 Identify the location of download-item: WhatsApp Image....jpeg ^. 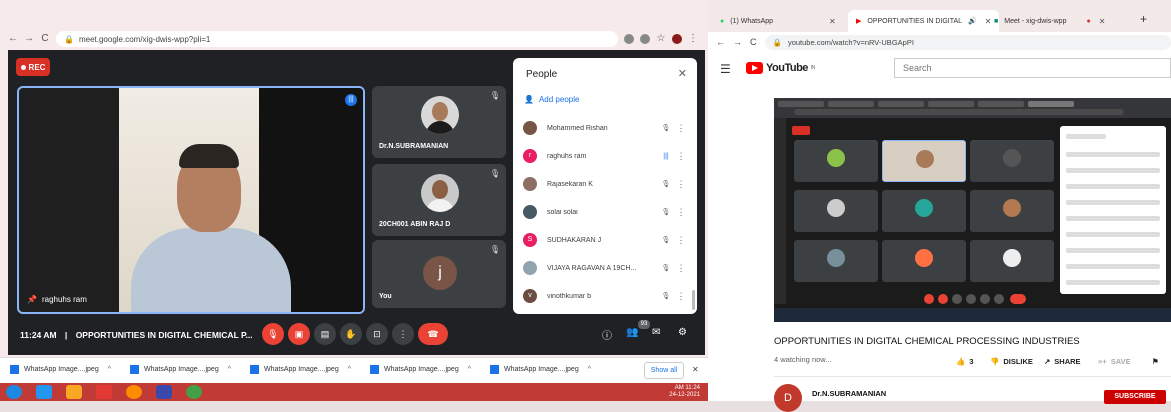
(540, 369).